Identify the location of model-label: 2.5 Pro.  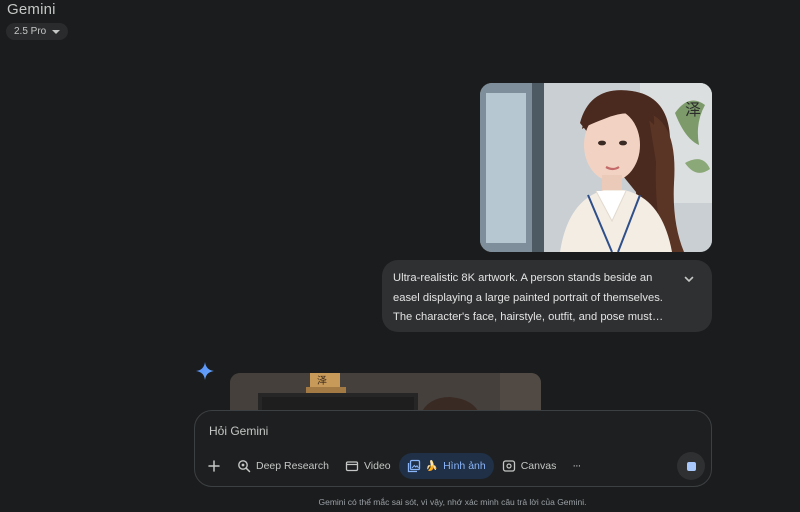
(30, 31).